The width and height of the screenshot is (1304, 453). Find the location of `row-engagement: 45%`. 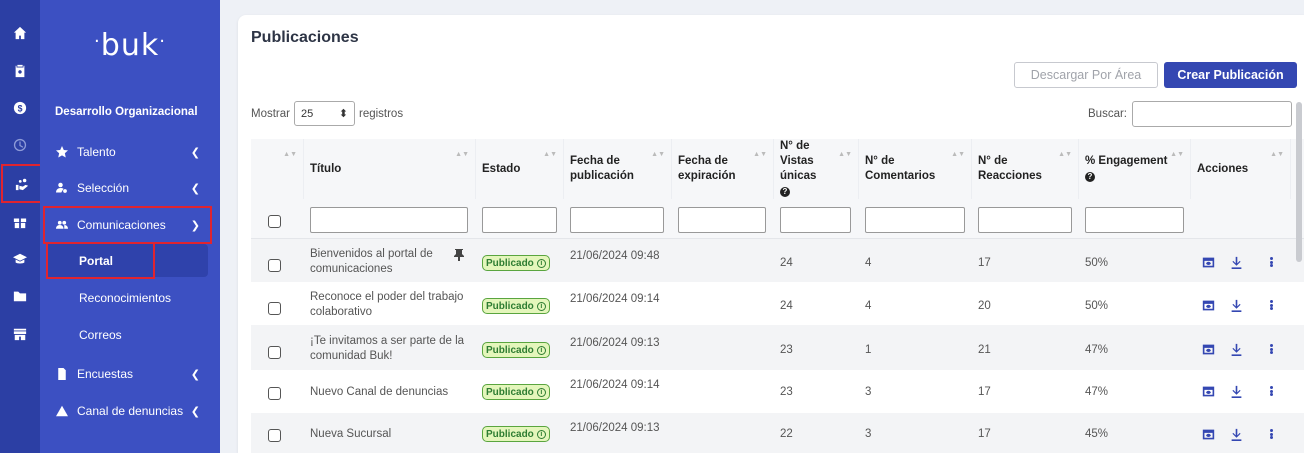

row-engagement: 45% is located at coordinates (1097, 434).